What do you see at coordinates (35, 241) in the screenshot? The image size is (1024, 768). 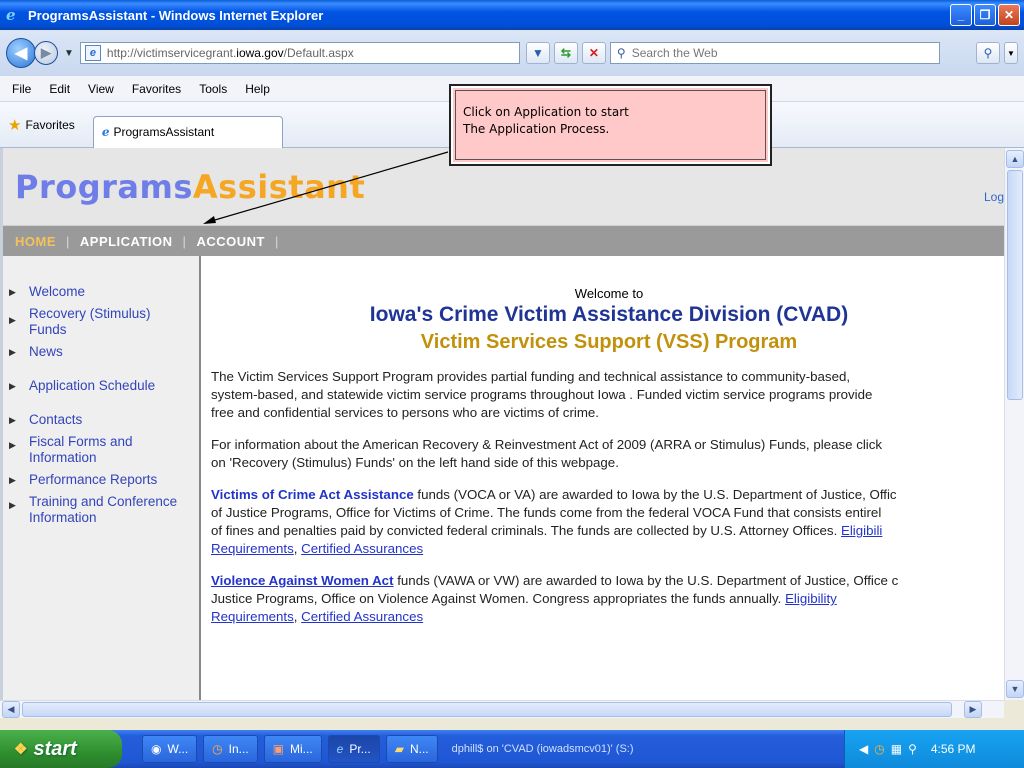 I see `nav-home: HOME` at bounding box center [35, 241].